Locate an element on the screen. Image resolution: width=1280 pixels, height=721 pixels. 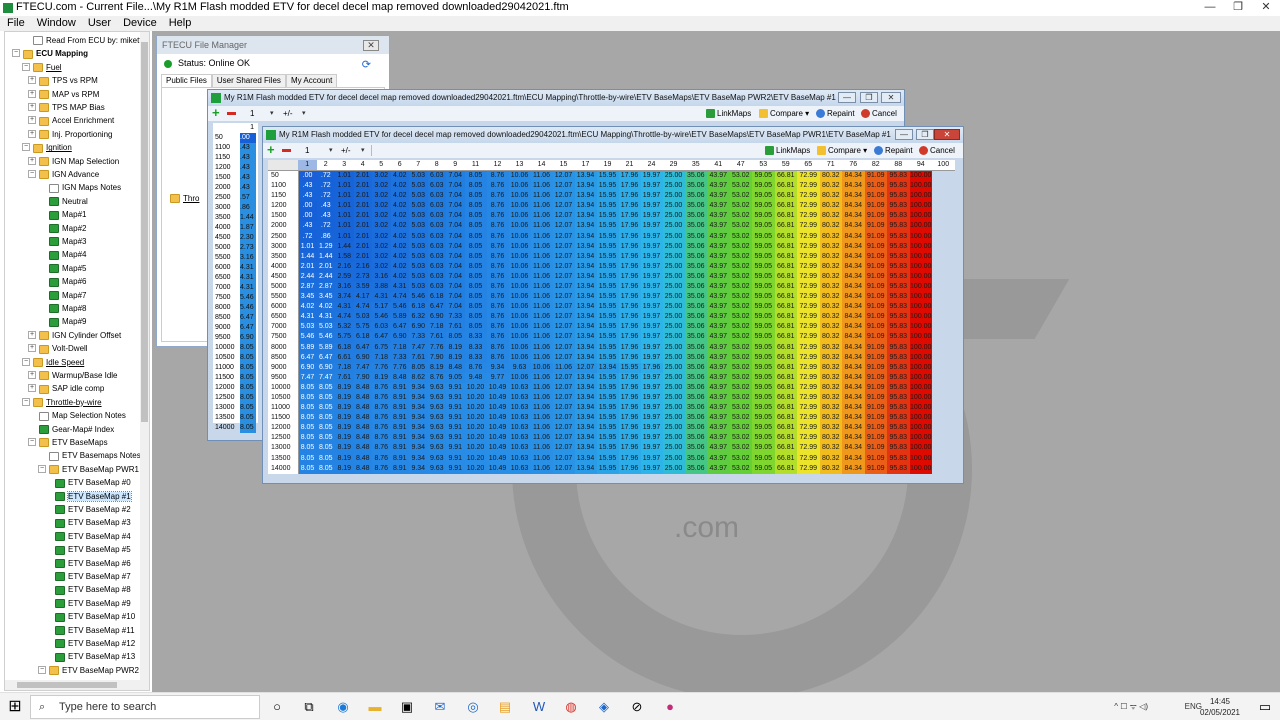
column-header: 94 is located at coordinates (920, 165).